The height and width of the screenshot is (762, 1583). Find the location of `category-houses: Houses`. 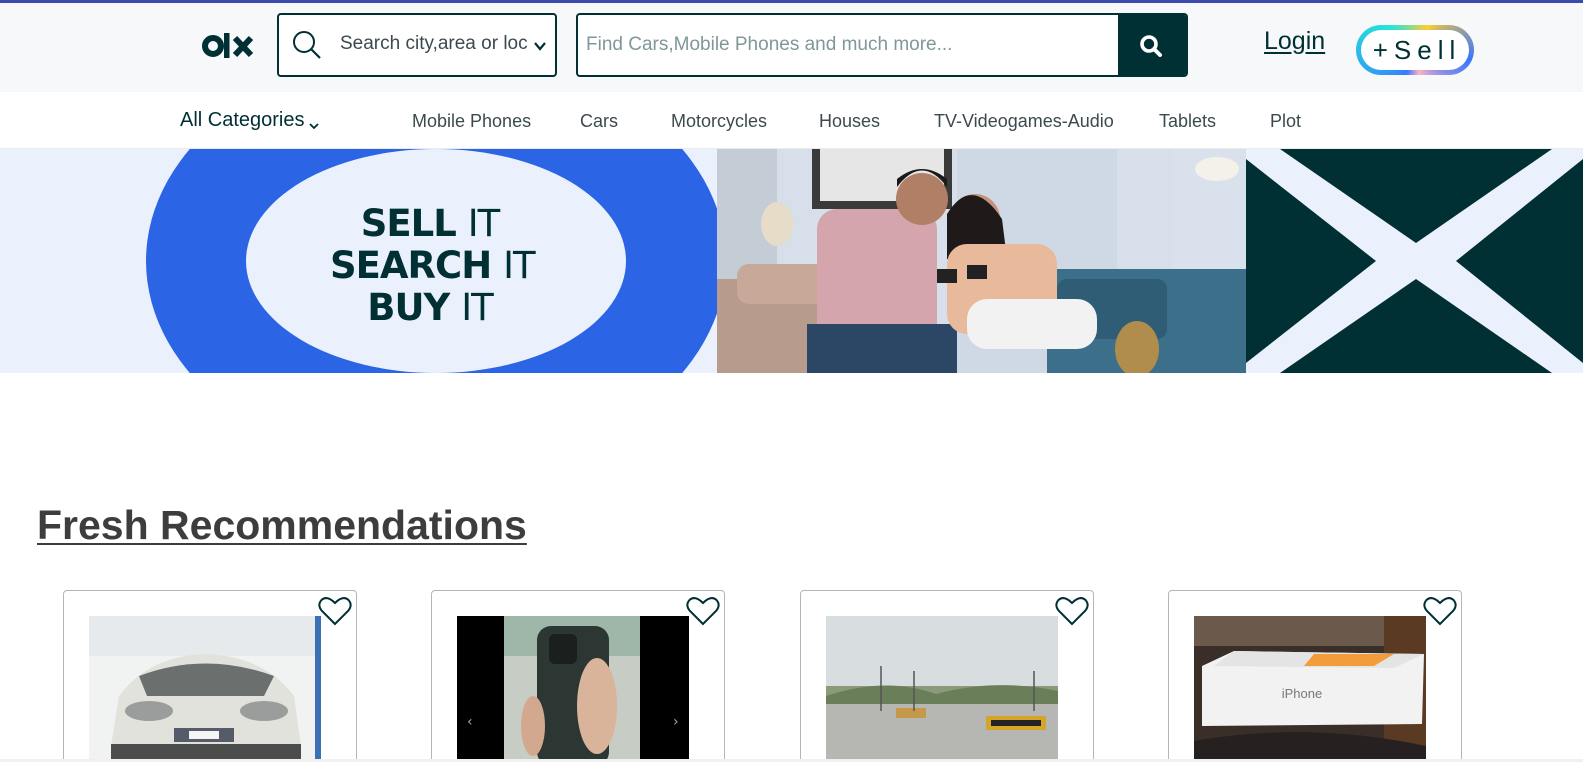

category-houses: Houses is located at coordinates (849, 121).